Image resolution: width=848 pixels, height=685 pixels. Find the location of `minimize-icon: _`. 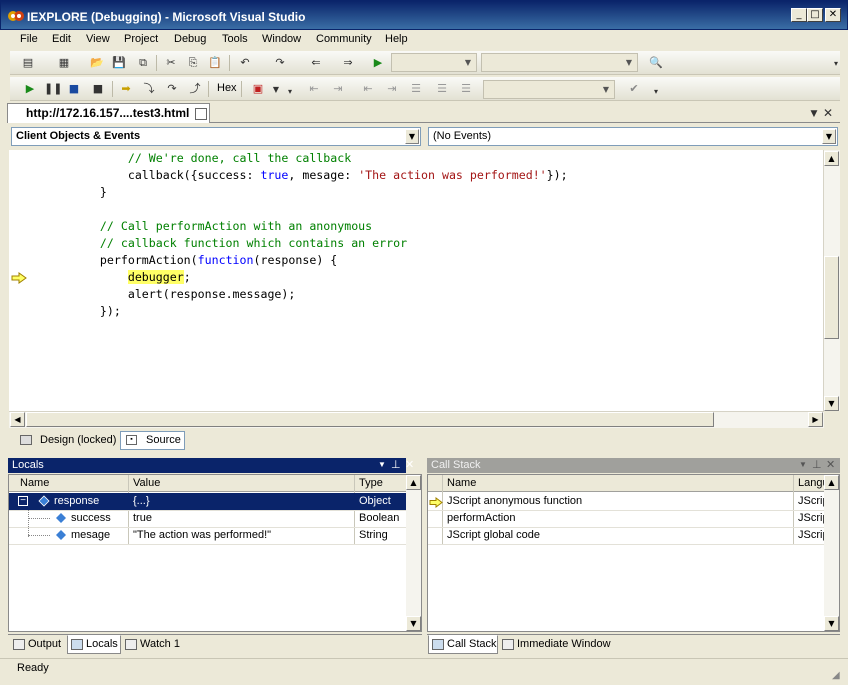

minimize-icon: _ is located at coordinates (799, 15).